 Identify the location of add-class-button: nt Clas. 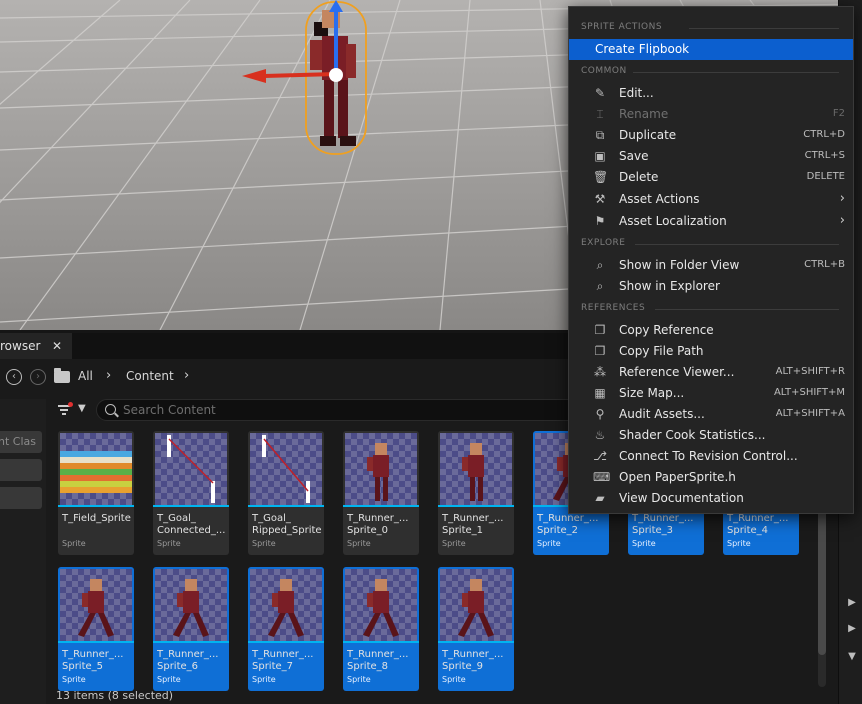
(21, 442).